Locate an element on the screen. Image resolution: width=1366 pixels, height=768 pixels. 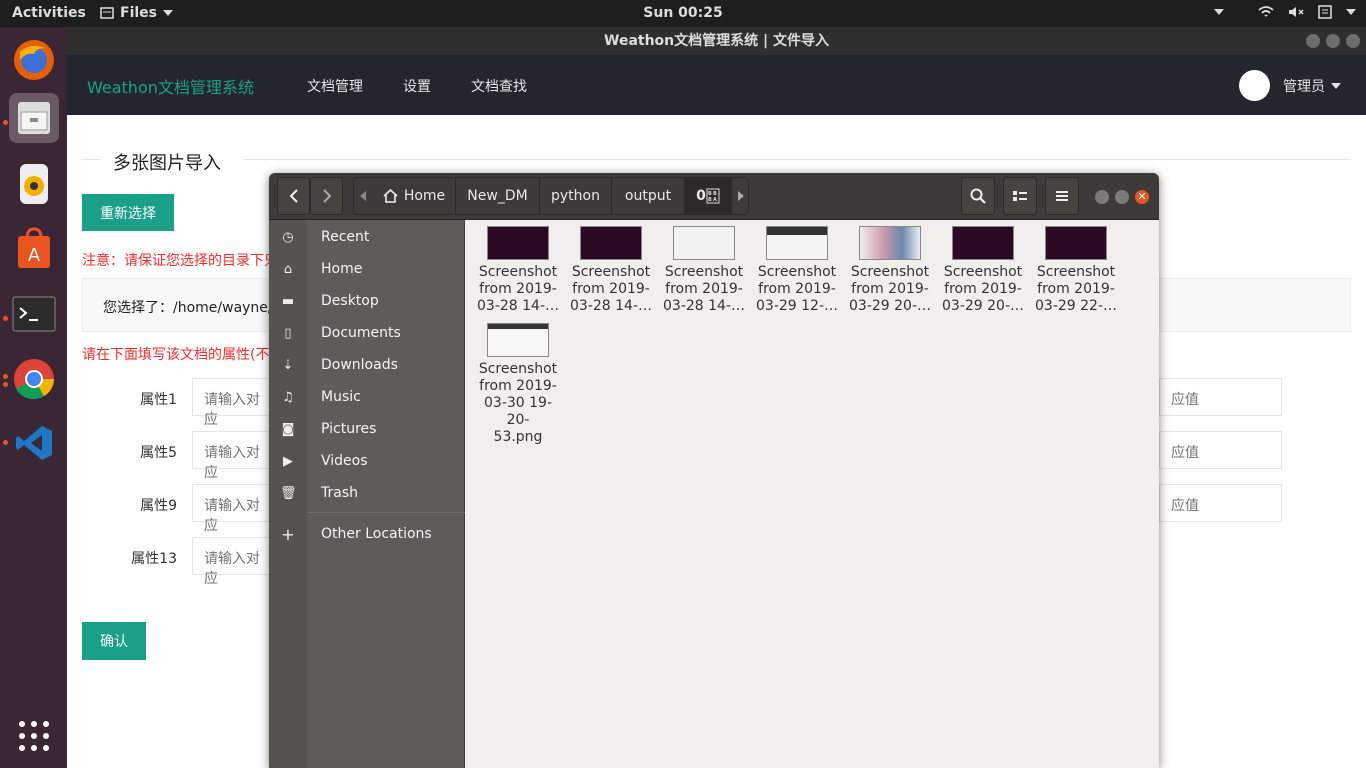
window-titlebar: Weathon文档管理系统 | 文件导入 is located at coordinates (716, 41).